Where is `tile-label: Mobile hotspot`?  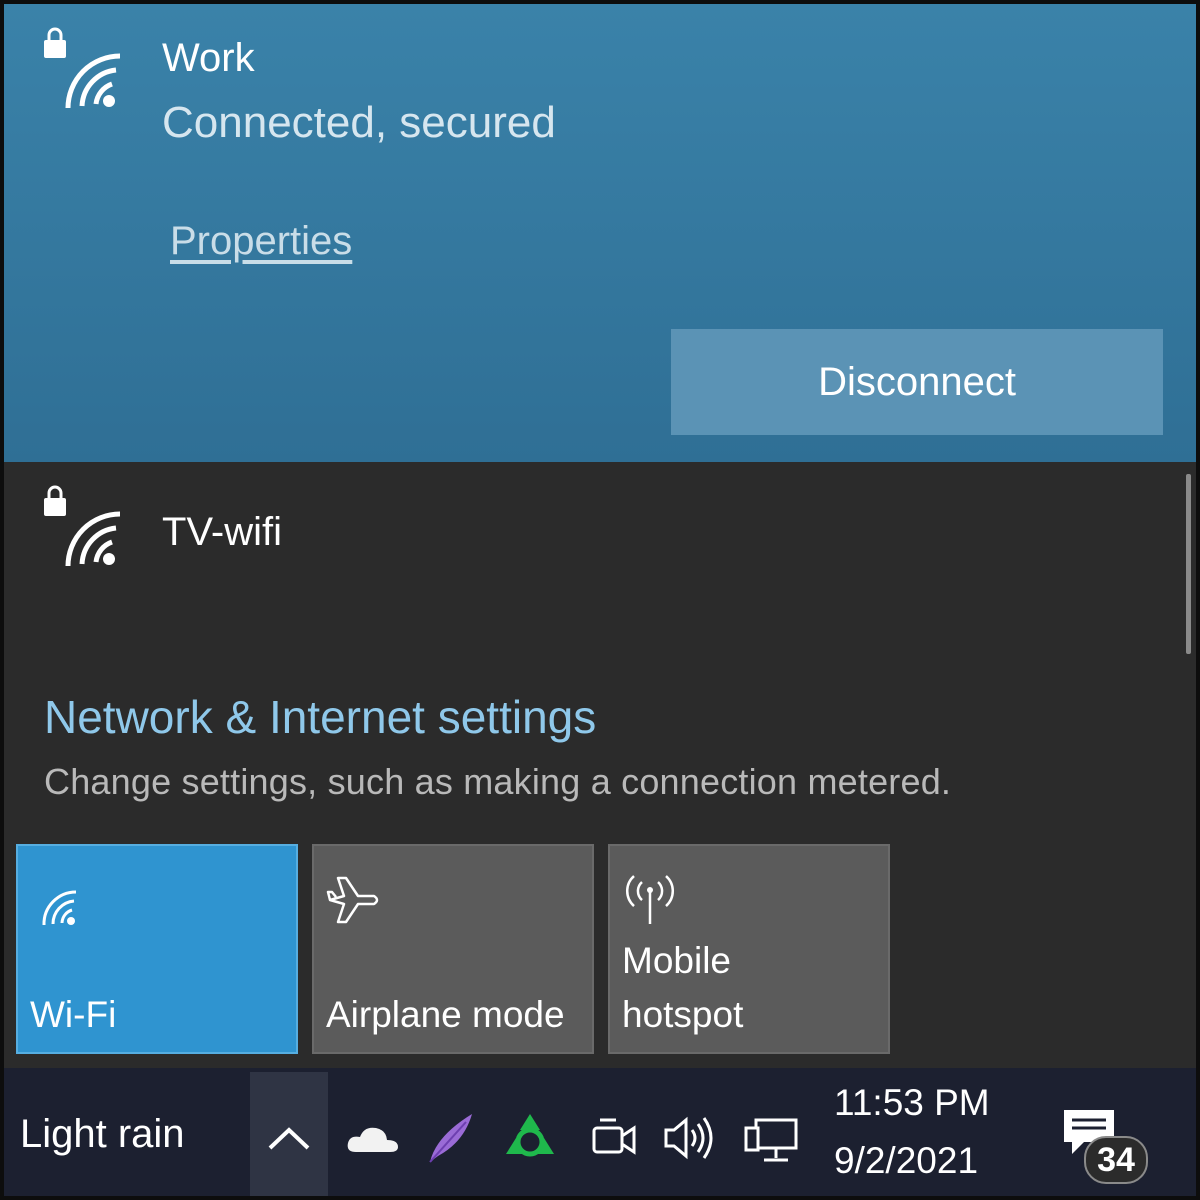 tile-label: Mobile hotspot is located at coordinates (682, 988).